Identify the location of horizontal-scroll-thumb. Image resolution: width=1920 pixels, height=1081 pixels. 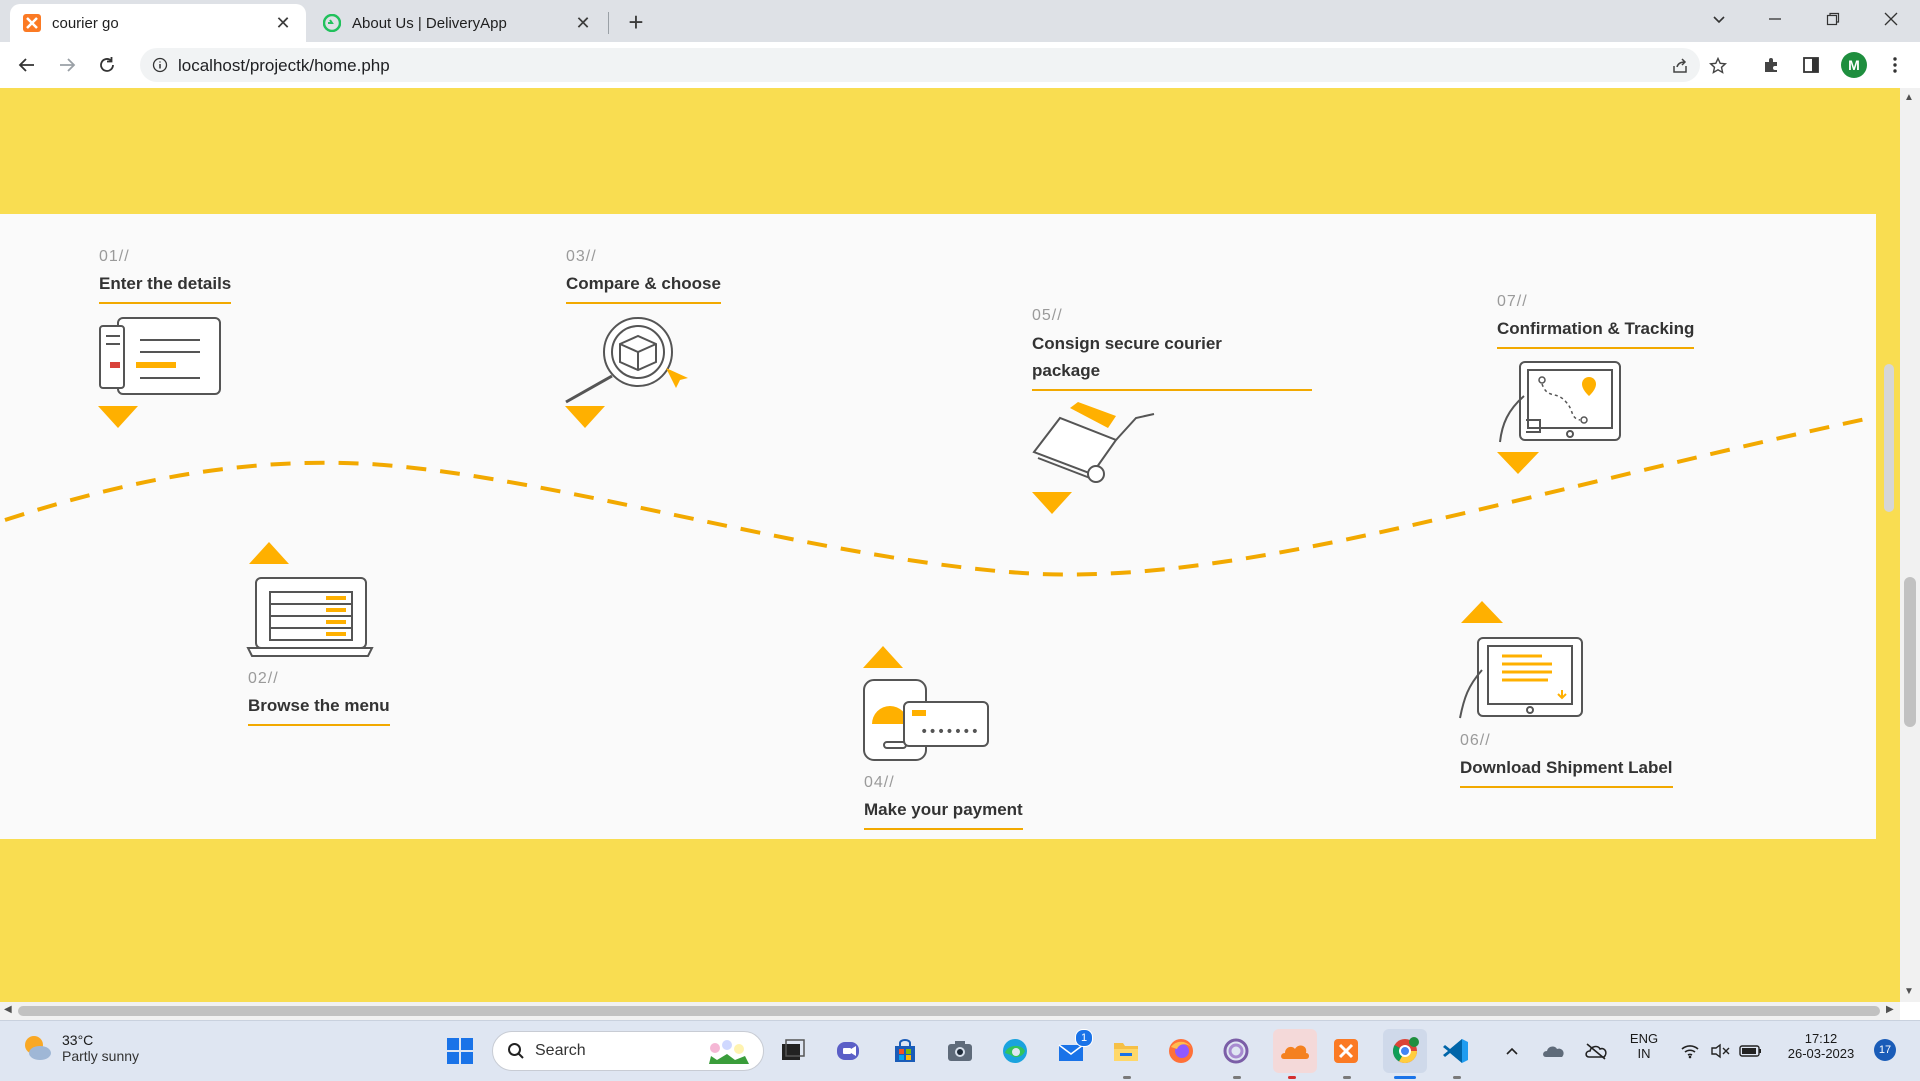
(949, 1011).